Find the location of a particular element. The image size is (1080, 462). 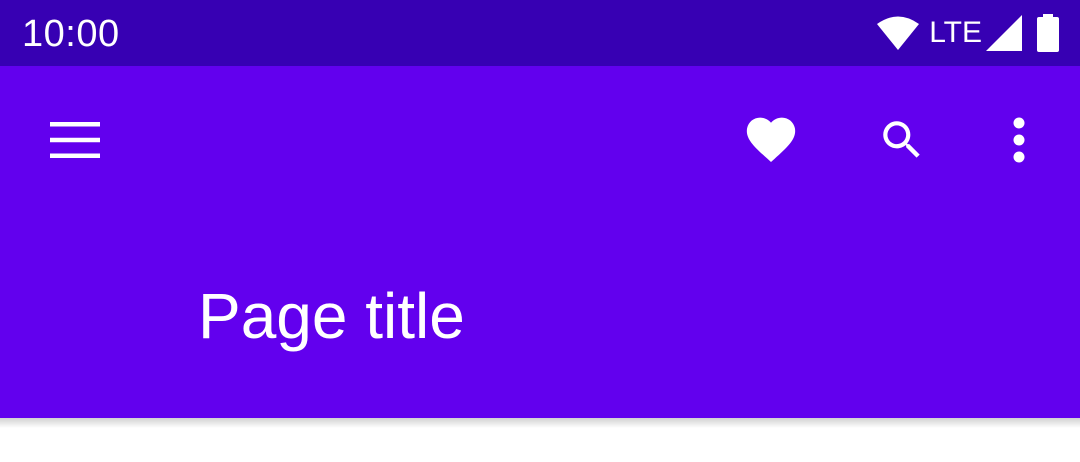

search-button is located at coordinates (902, 140).